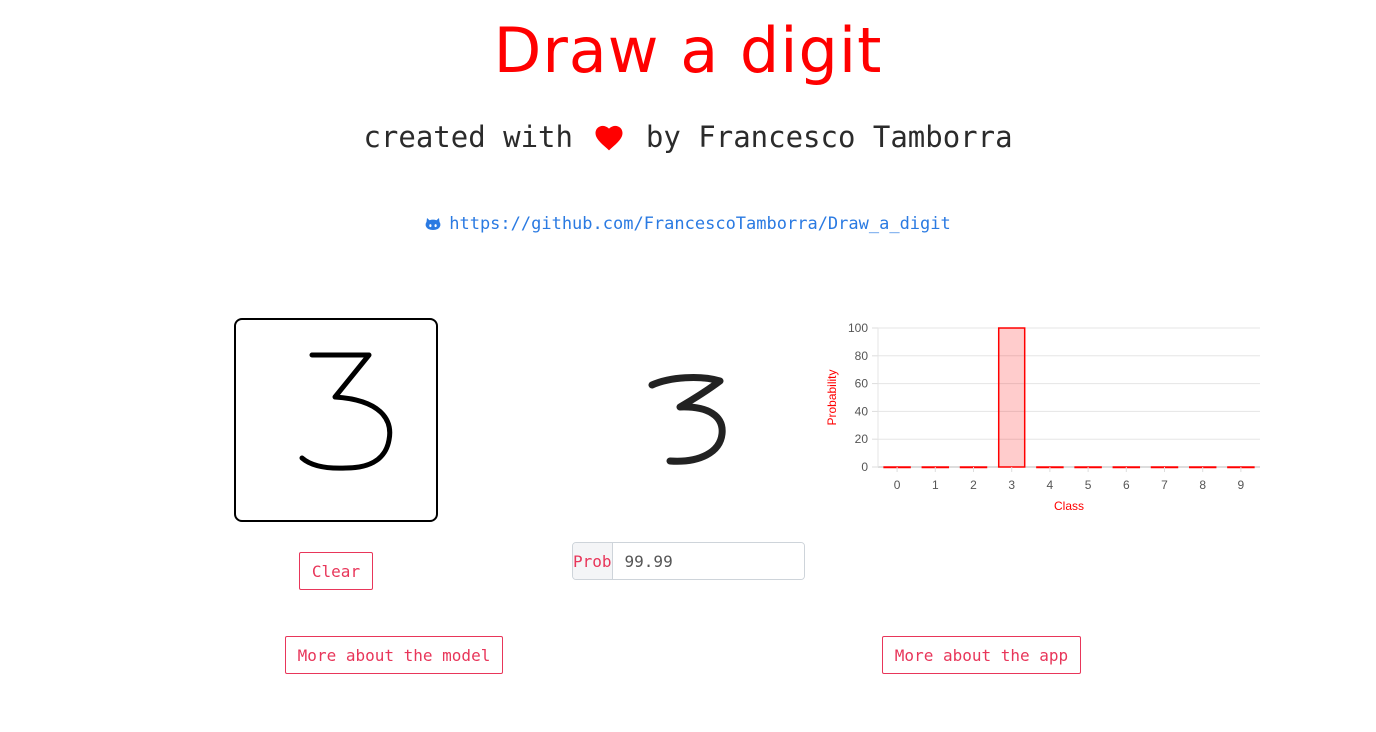 The width and height of the screenshot is (1376, 732). Describe the element at coordinates (829, 137) in the screenshot. I see `subtitle-text-after: by Francesco Tamborra` at that location.